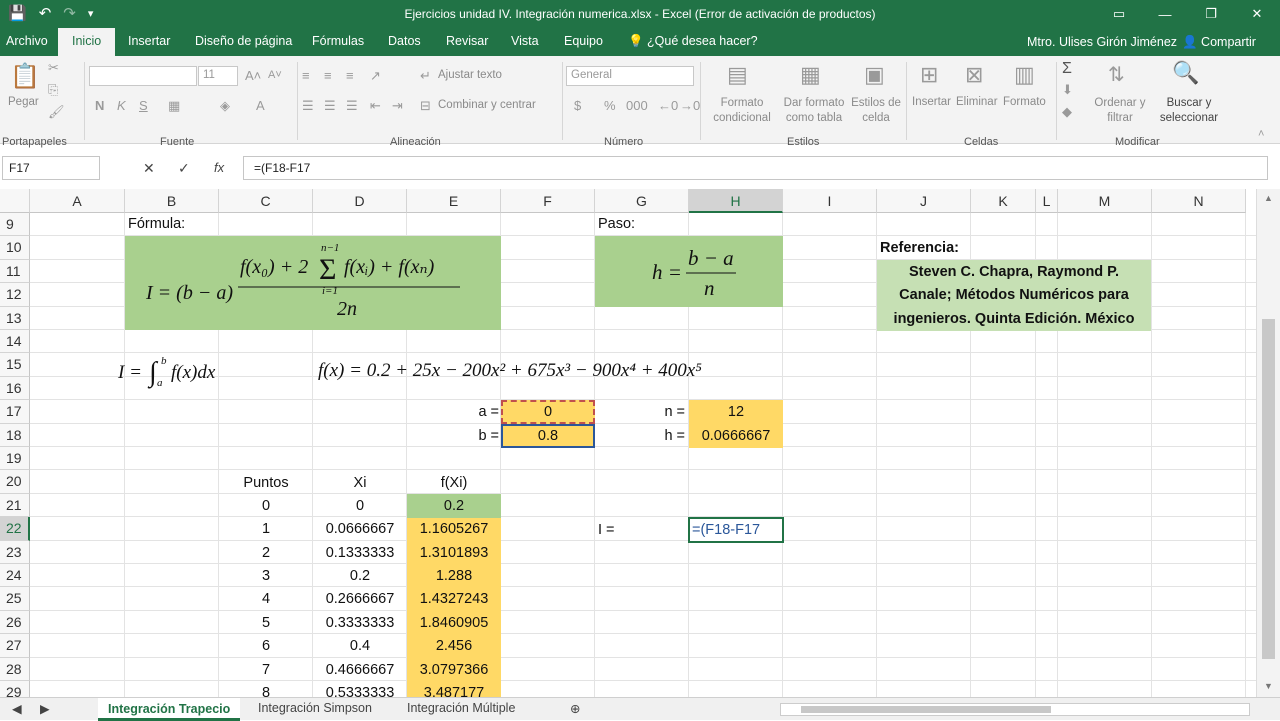 This screenshot has width=1280, height=721. What do you see at coordinates (53, 90) in the screenshot?
I see `copy-icon: ⎘` at bounding box center [53, 90].